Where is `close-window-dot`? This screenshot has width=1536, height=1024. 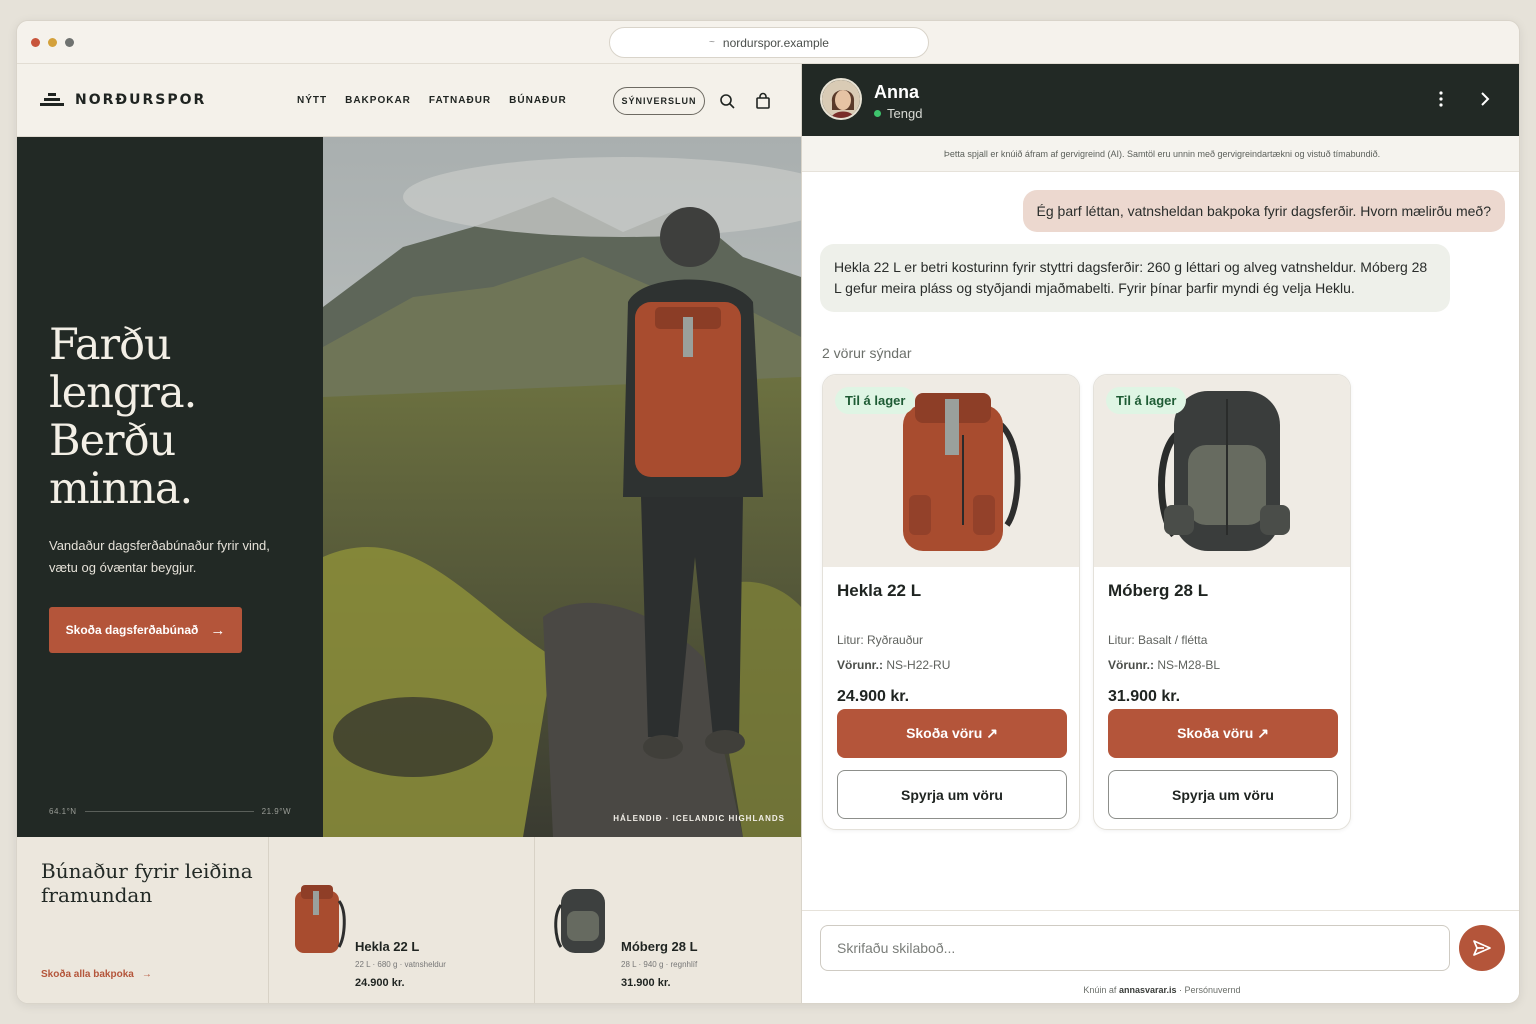 close-window-dot is located at coordinates (35, 42).